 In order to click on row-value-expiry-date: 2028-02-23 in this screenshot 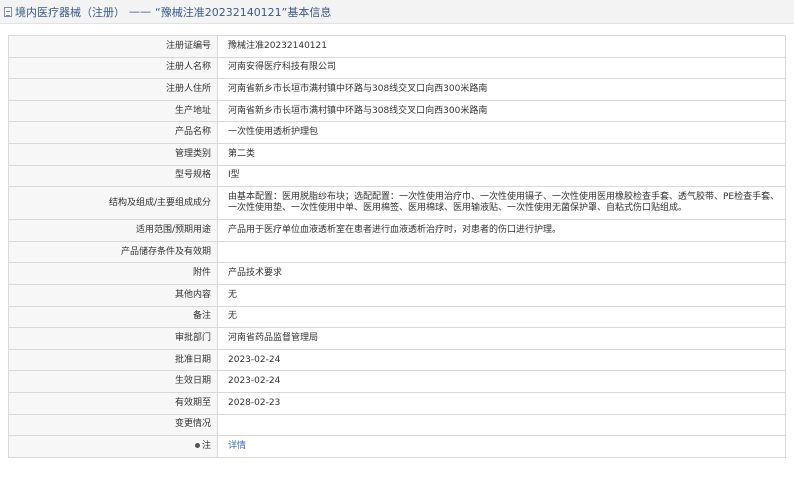, I will do `click(501, 403)`.